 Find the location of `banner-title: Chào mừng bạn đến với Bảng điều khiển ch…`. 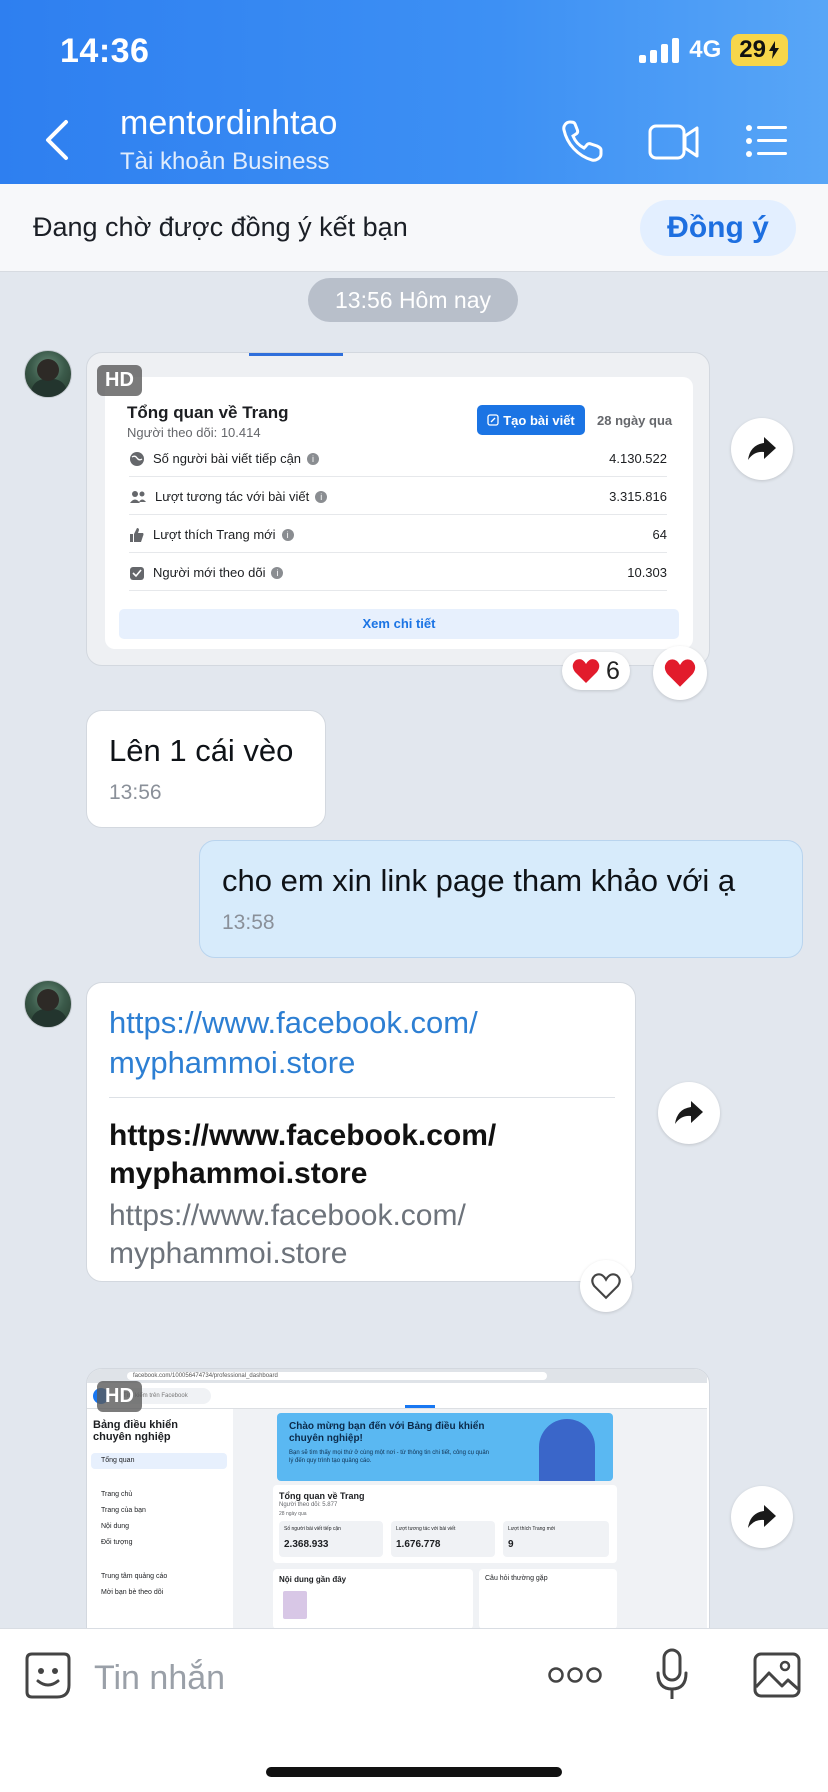

banner-title: Chào mừng bạn đến với Bảng điều khiển ch… is located at coordinates (387, 1432).